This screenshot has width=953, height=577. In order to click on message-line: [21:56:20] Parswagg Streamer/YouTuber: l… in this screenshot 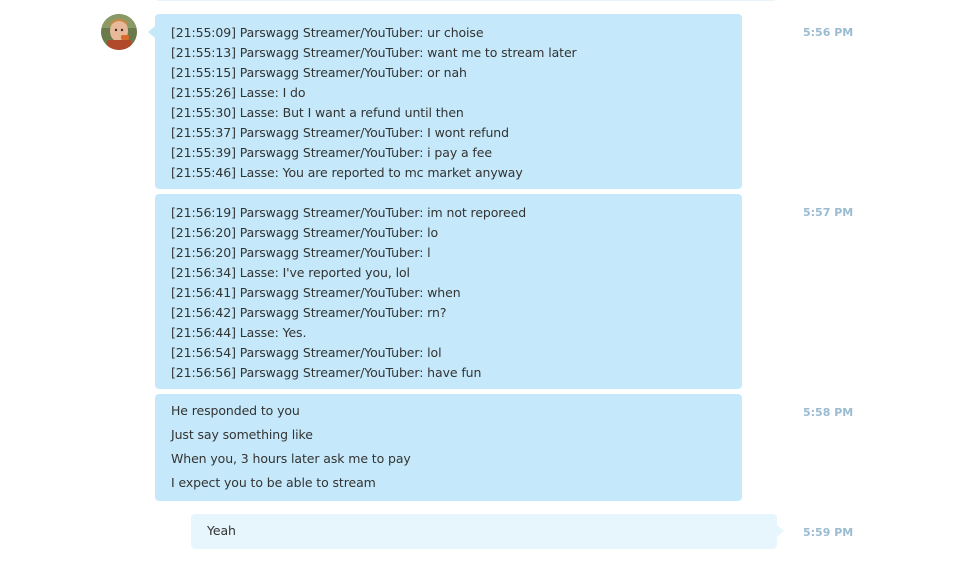, I will do `click(305, 232)`.